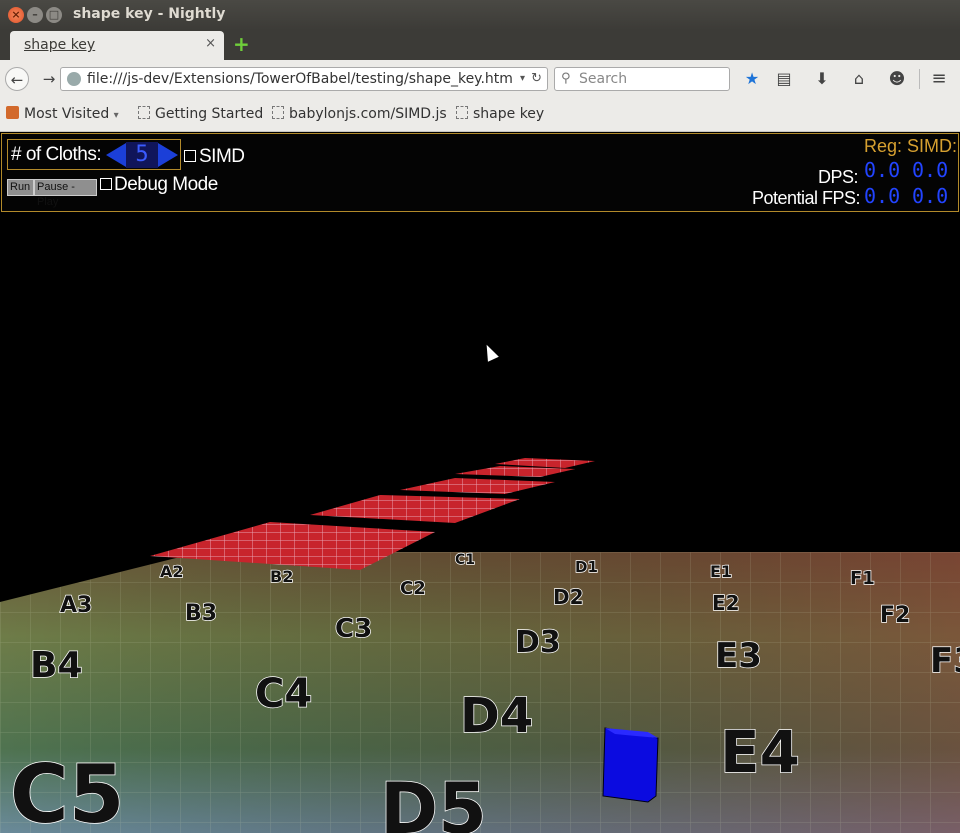 This screenshot has width=960, height=833. What do you see at coordinates (897, 79) in the screenshot?
I see `smiley-icon: ☻` at bounding box center [897, 79].